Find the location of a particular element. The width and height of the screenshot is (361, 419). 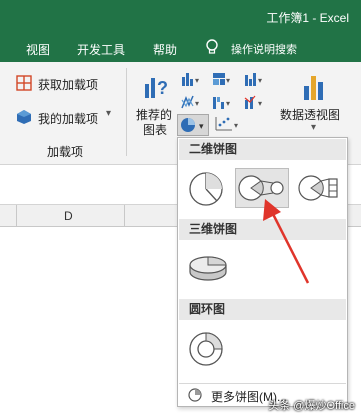

watermark: 头条 @爆炒Office is located at coordinates (311, 406).